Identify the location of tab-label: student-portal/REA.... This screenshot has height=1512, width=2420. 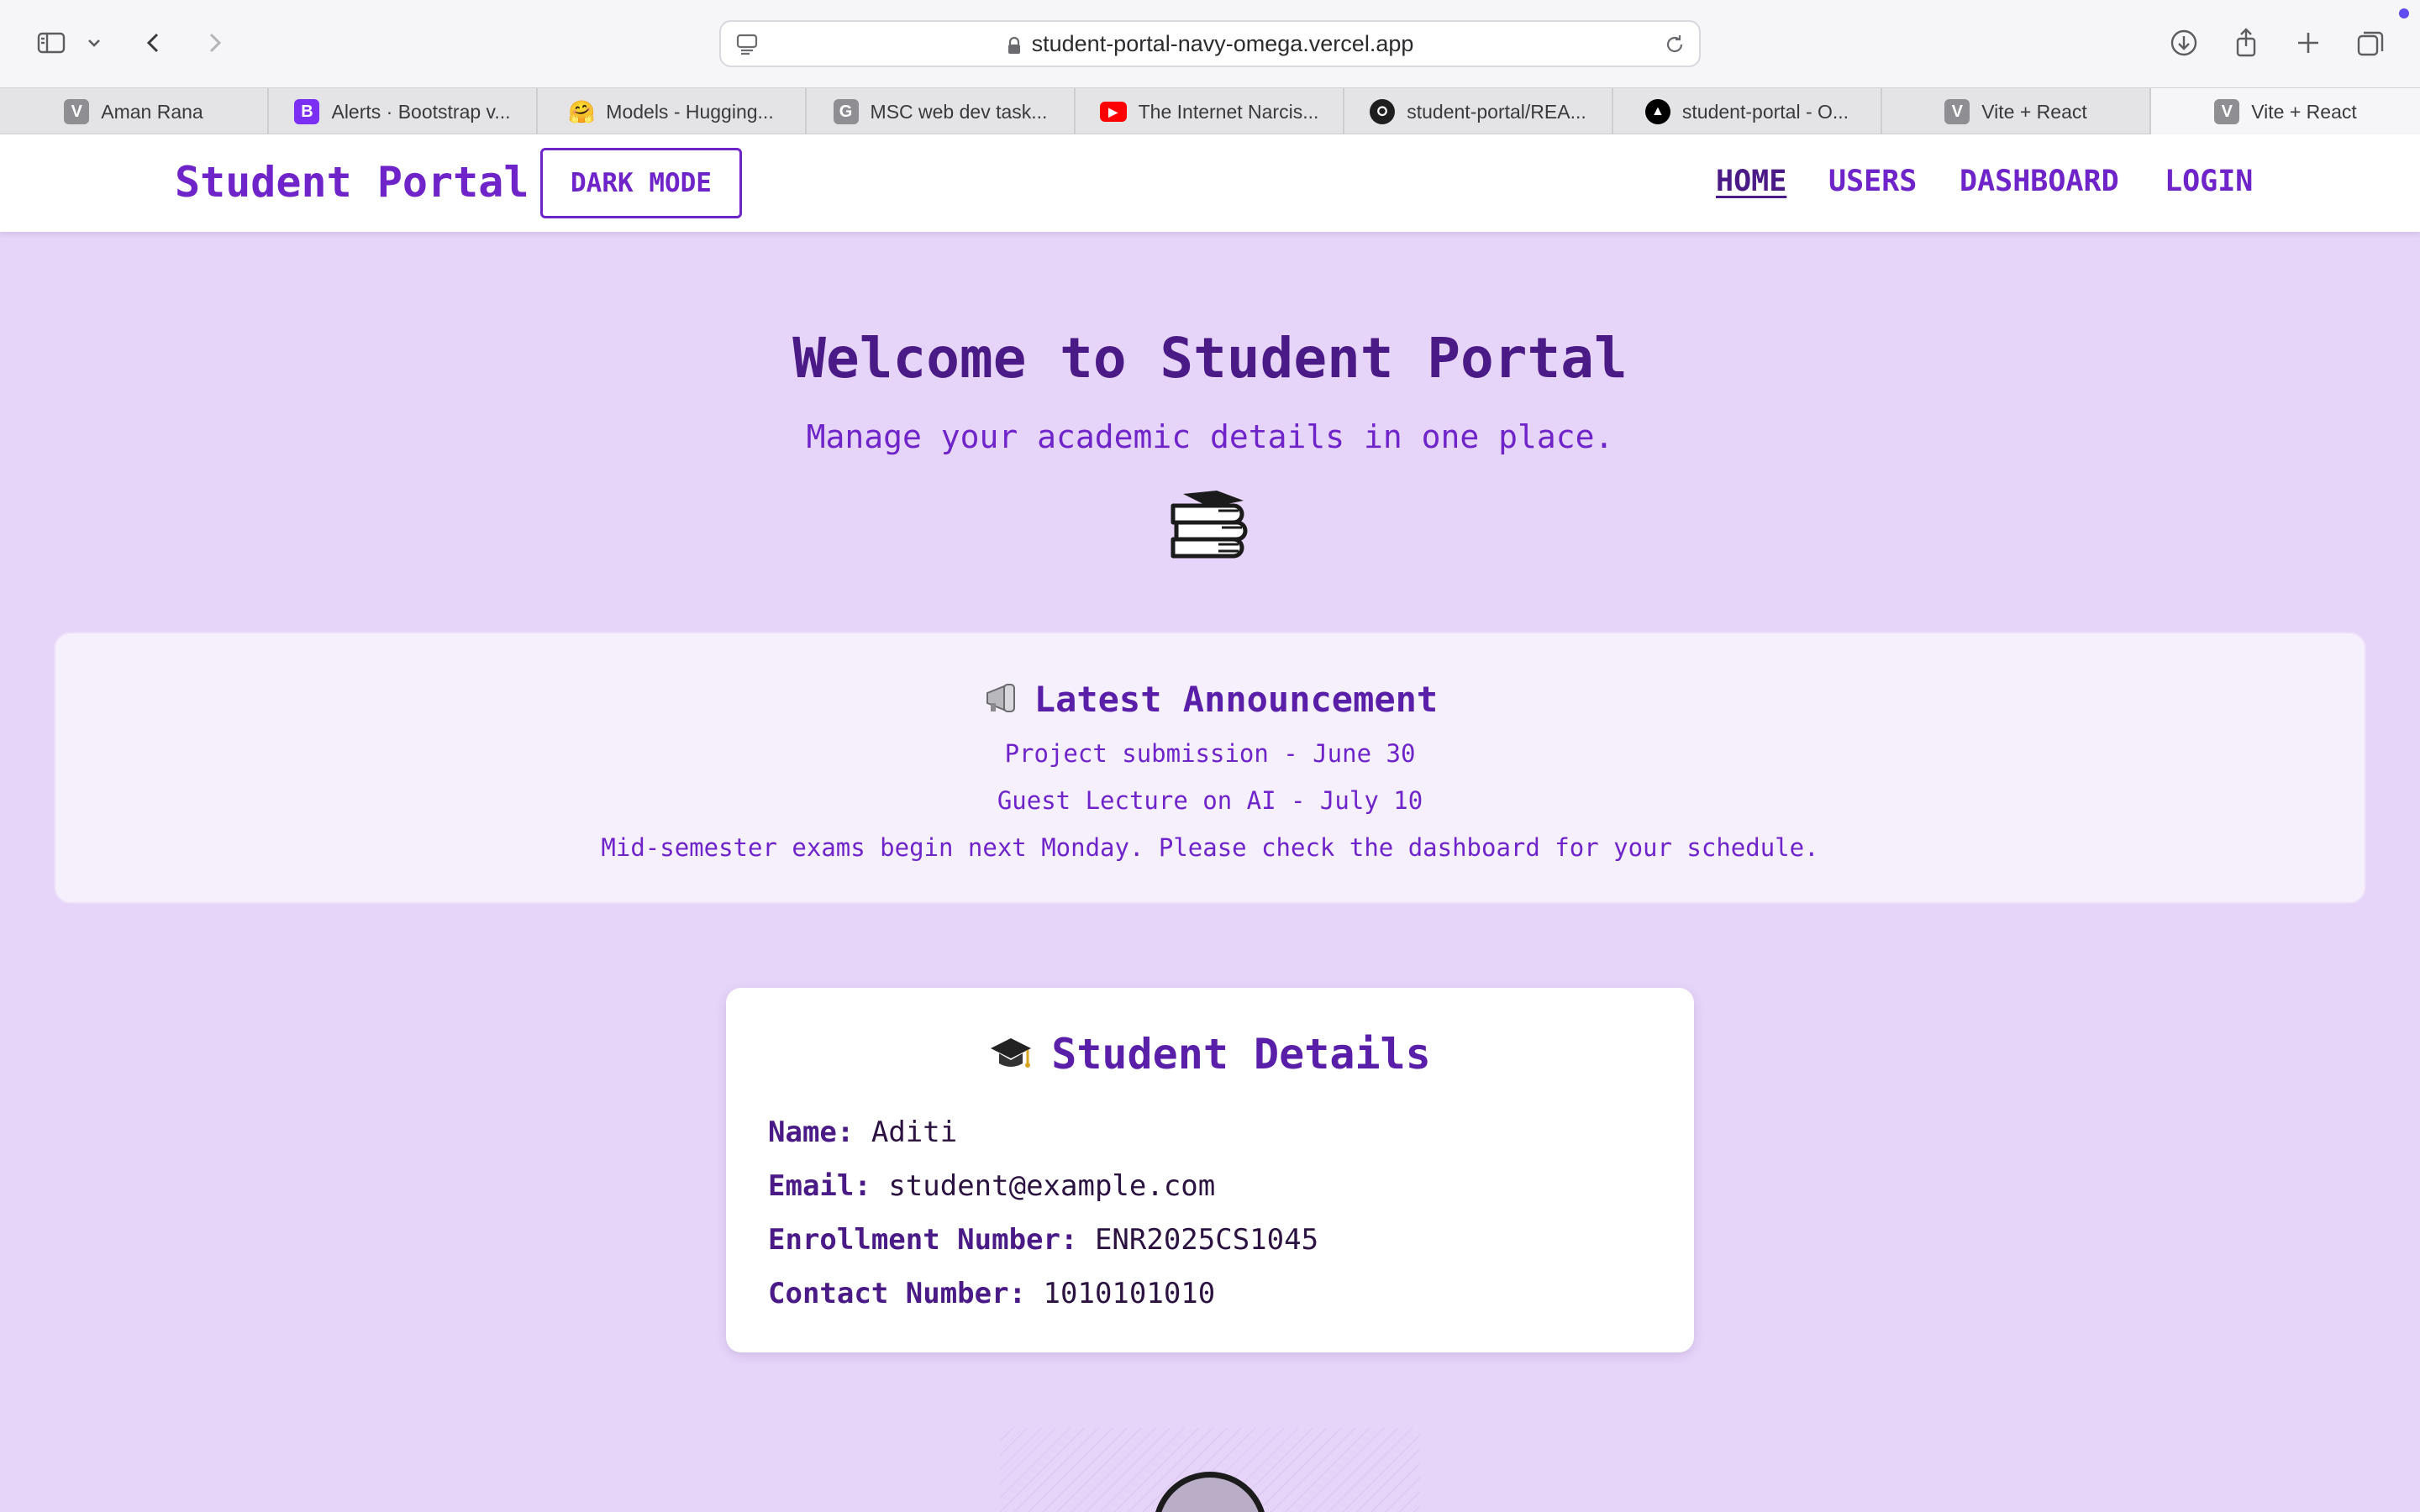
(1497, 111).